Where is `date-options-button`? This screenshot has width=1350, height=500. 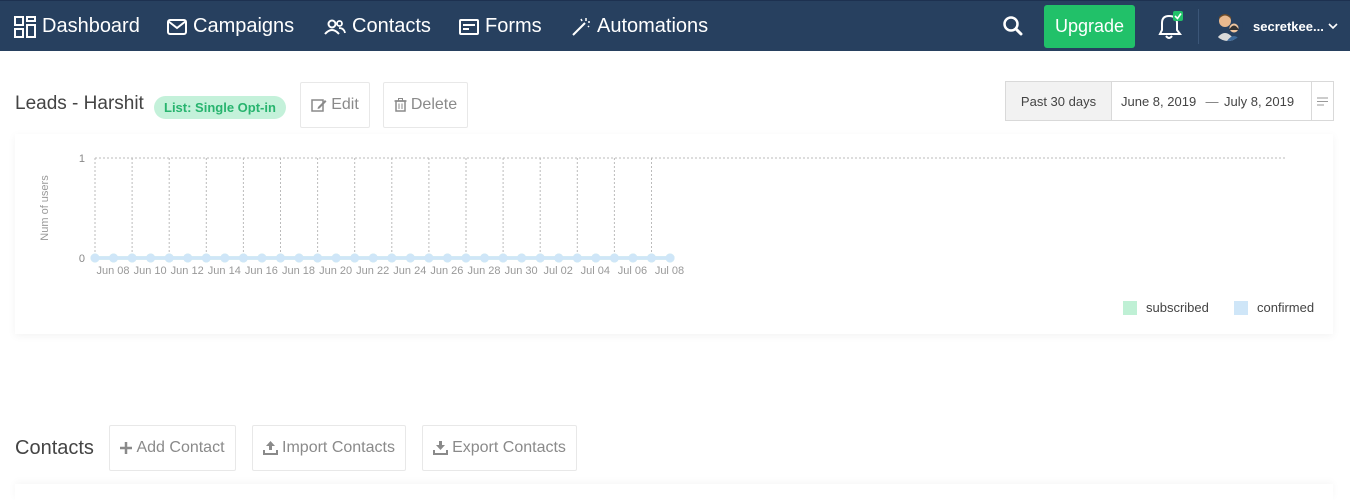 date-options-button is located at coordinates (1322, 101).